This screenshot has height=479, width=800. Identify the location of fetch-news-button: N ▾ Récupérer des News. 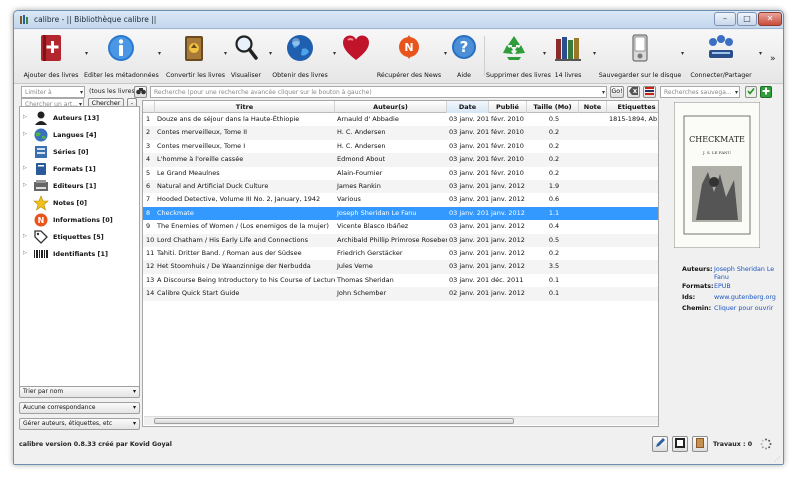
(411, 57).